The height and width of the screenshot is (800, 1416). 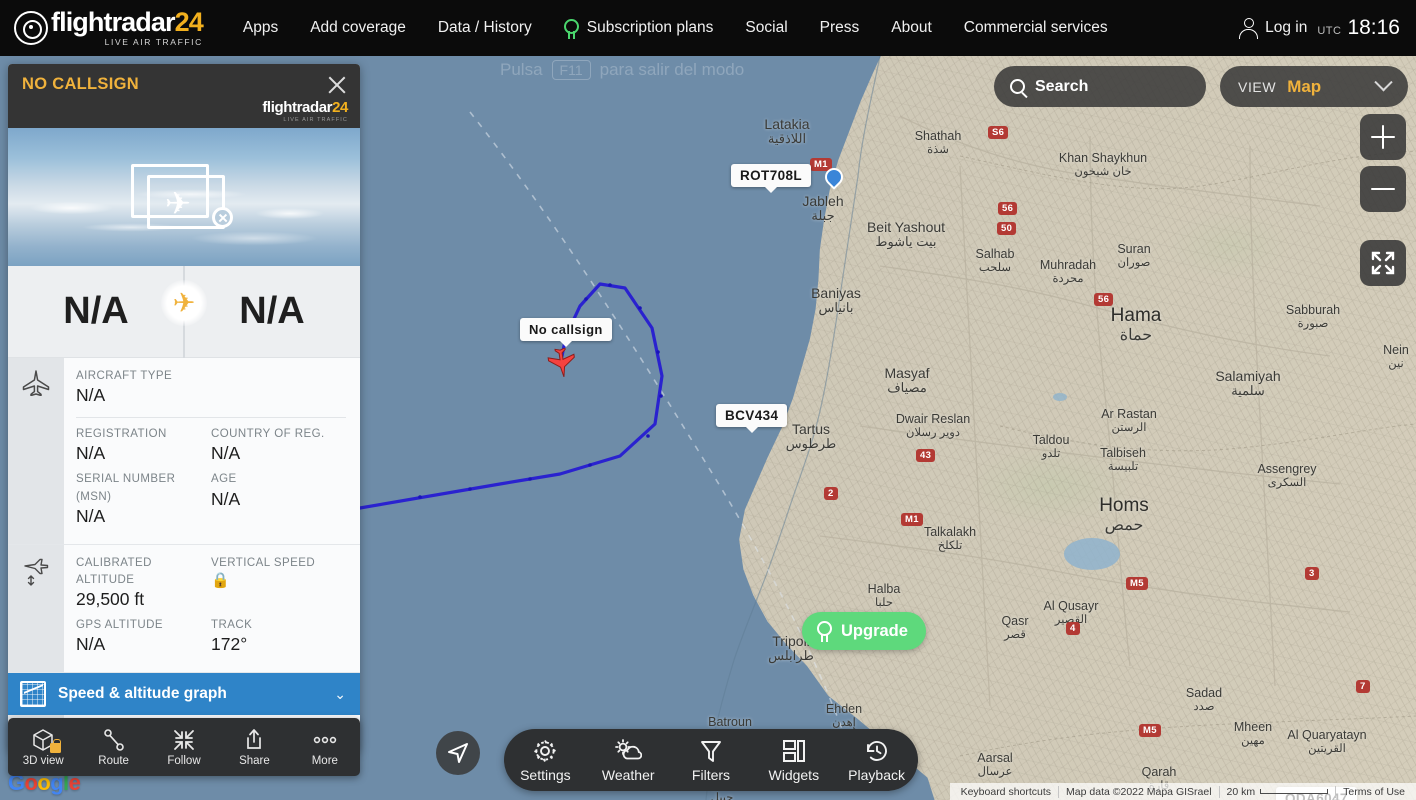 What do you see at coordinates (1329, 31) in the screenshot?
I see `utc-label: UTC` at bounding box center [1329, 31].